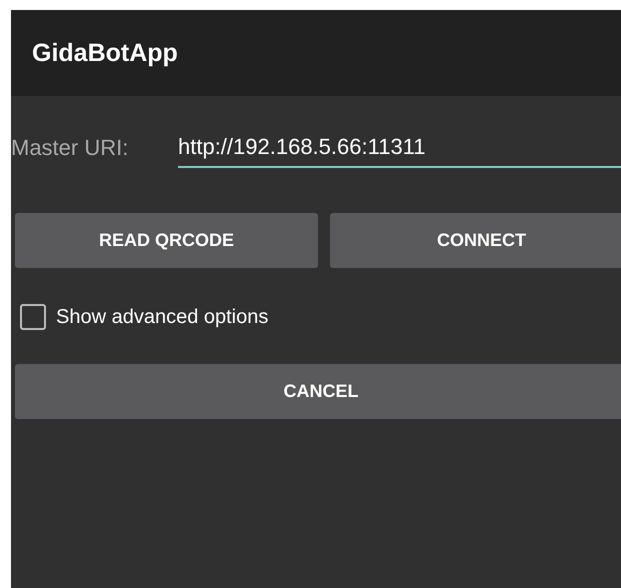 Image resolution: width=621 pixels, height=588 pixels. Describe the element at coordinates (399, 148) in the screenshot. I see `master-uri-field: http://192.168.5.66:11311` at that location.